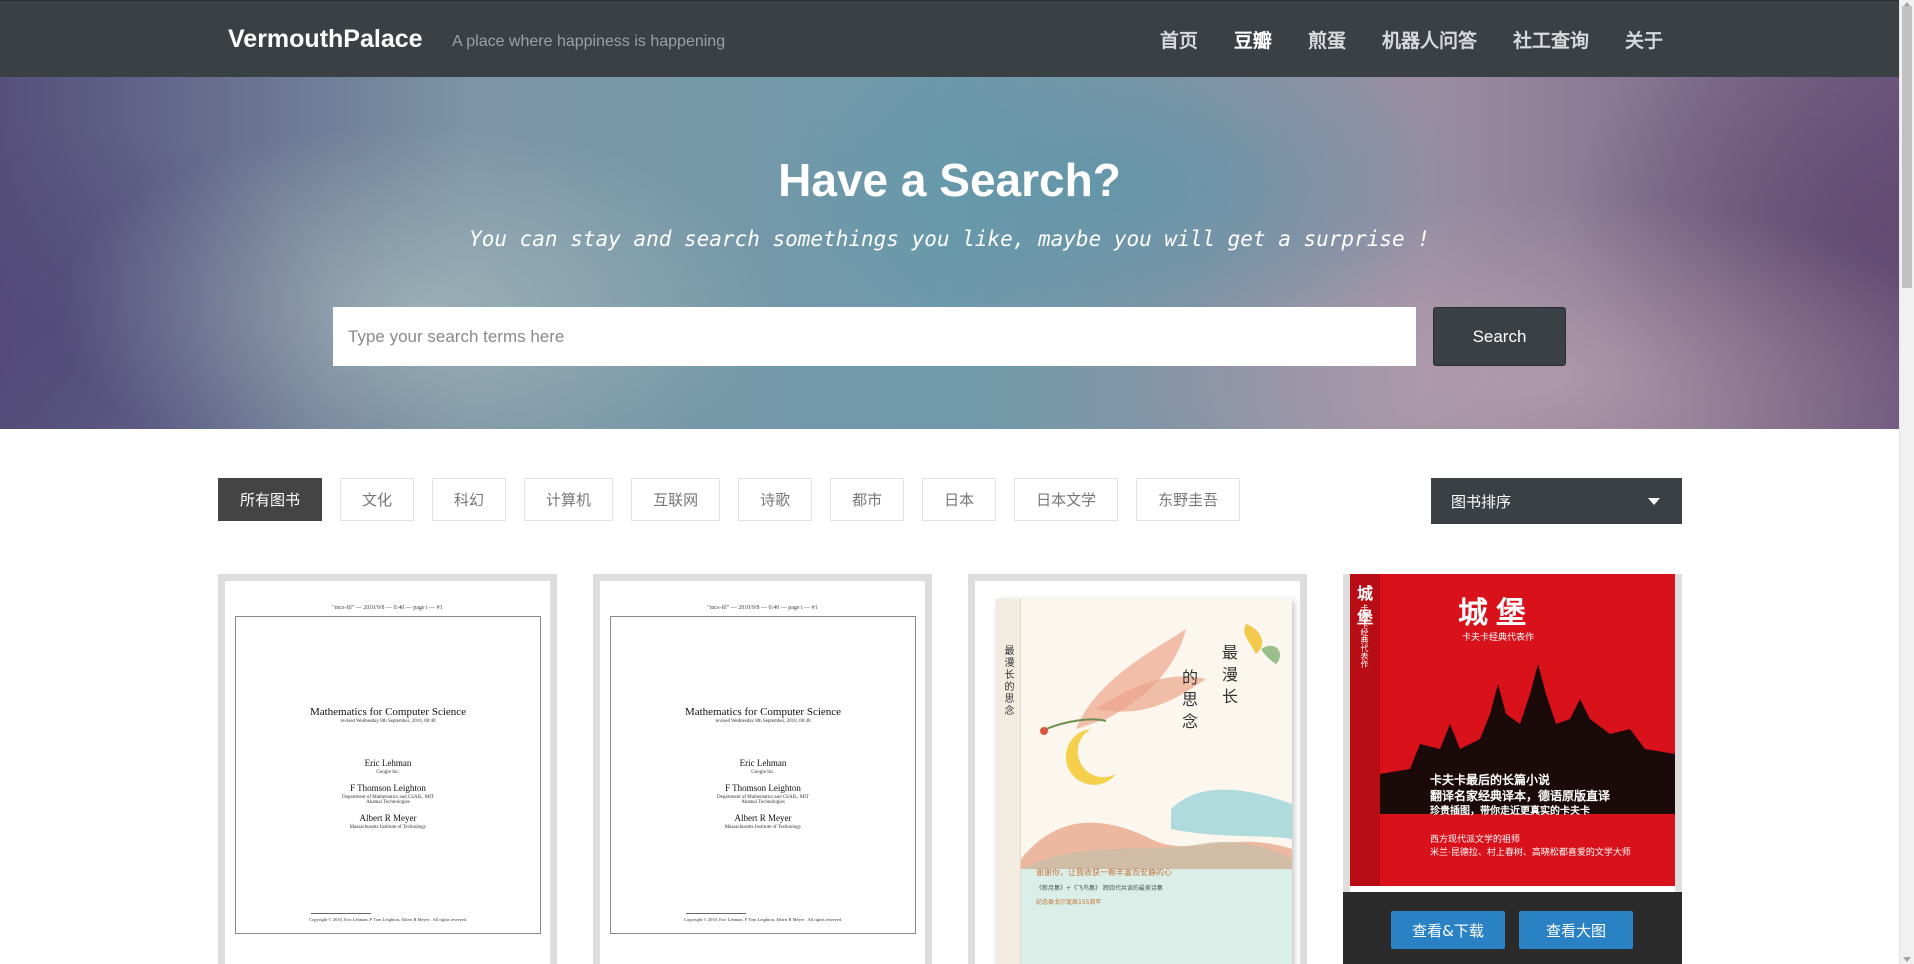  What do you see at coordinates (1066, 499) in the screenshot?
I see `filter-japanese-literature: 日本文学` at bounding box center [1066, 499].